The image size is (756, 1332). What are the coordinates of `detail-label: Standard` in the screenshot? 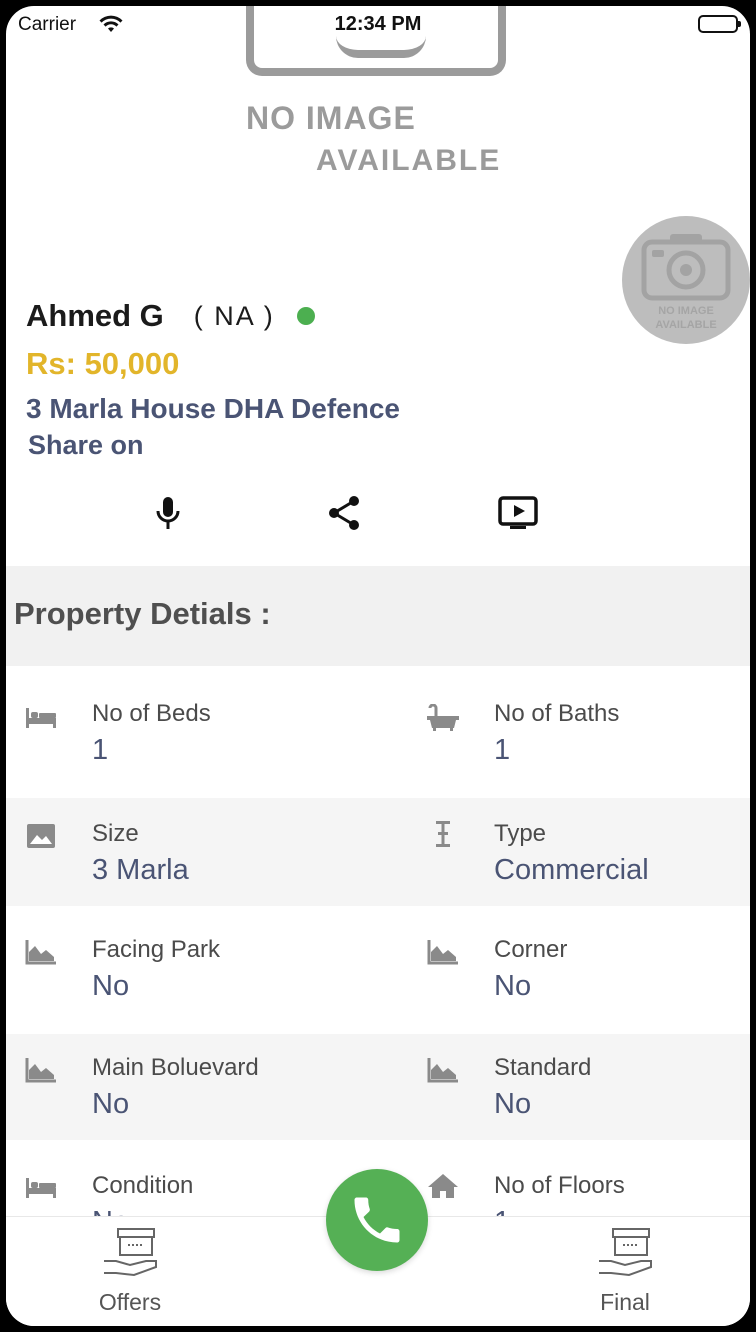 It's located at (543, 1067).